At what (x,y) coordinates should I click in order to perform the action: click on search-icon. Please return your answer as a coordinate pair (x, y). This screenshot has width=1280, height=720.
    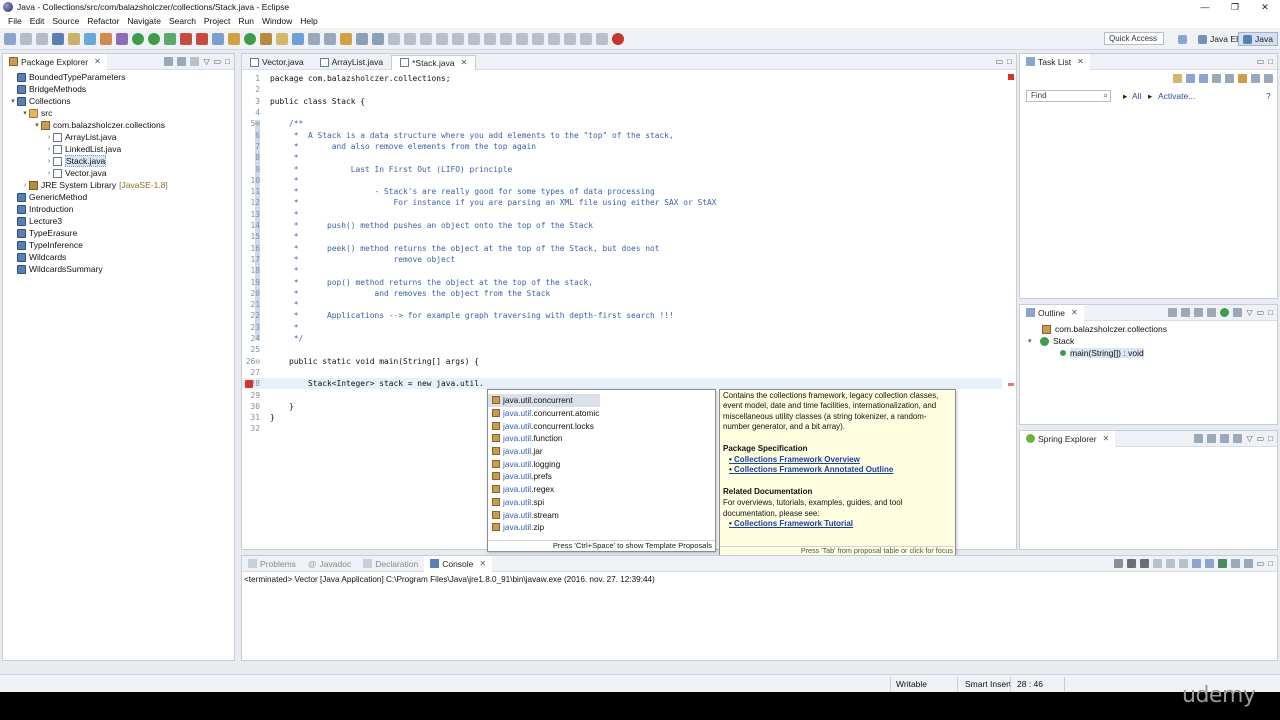
    Looking at the image, I should click on (282, 39).